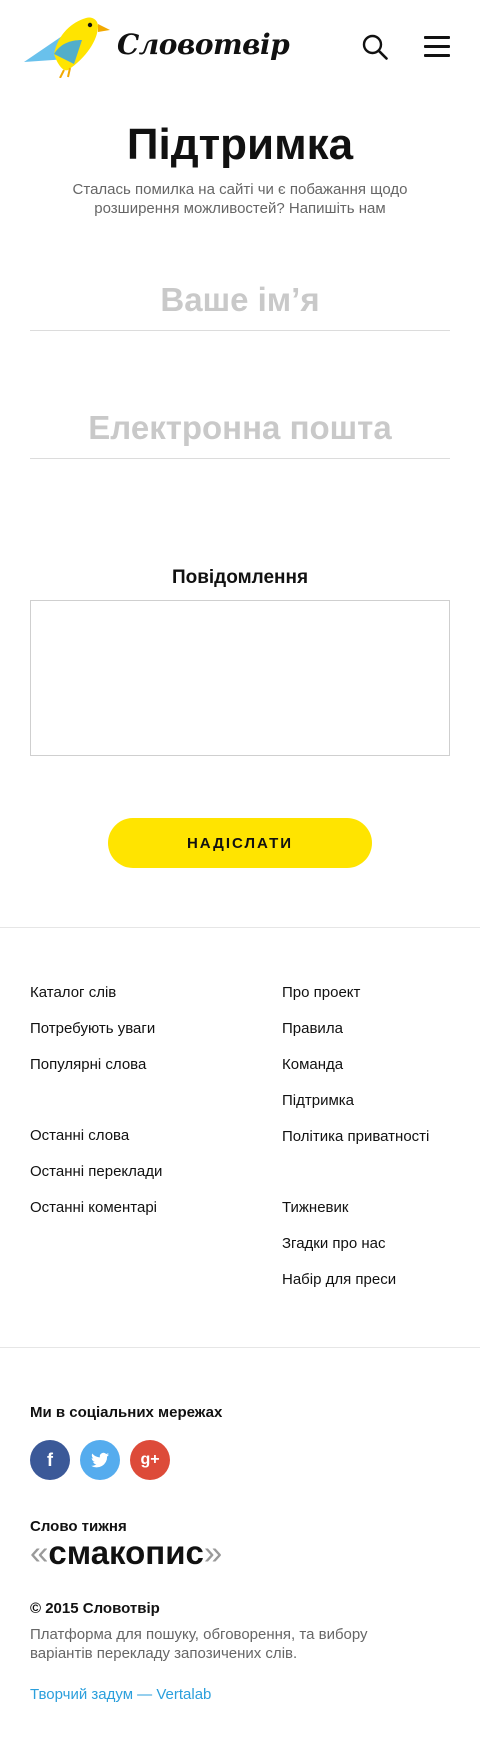 The image size is (480, 1737). I want to click on close-quote: », so click(213, 1552).